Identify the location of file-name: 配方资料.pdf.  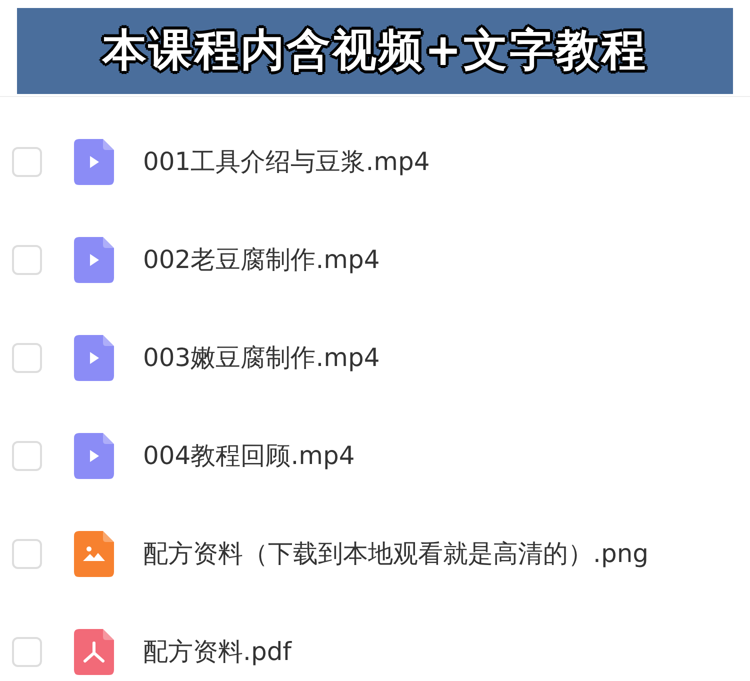
(217, 652).